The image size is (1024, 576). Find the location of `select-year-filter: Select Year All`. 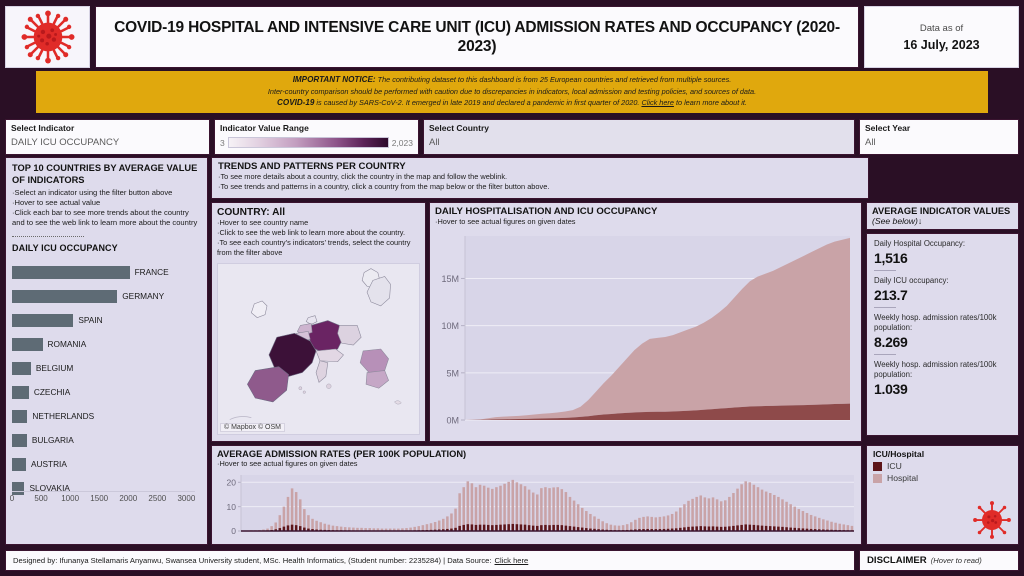

select-year-filter: Select Year All is located at coordinates (939, 137).